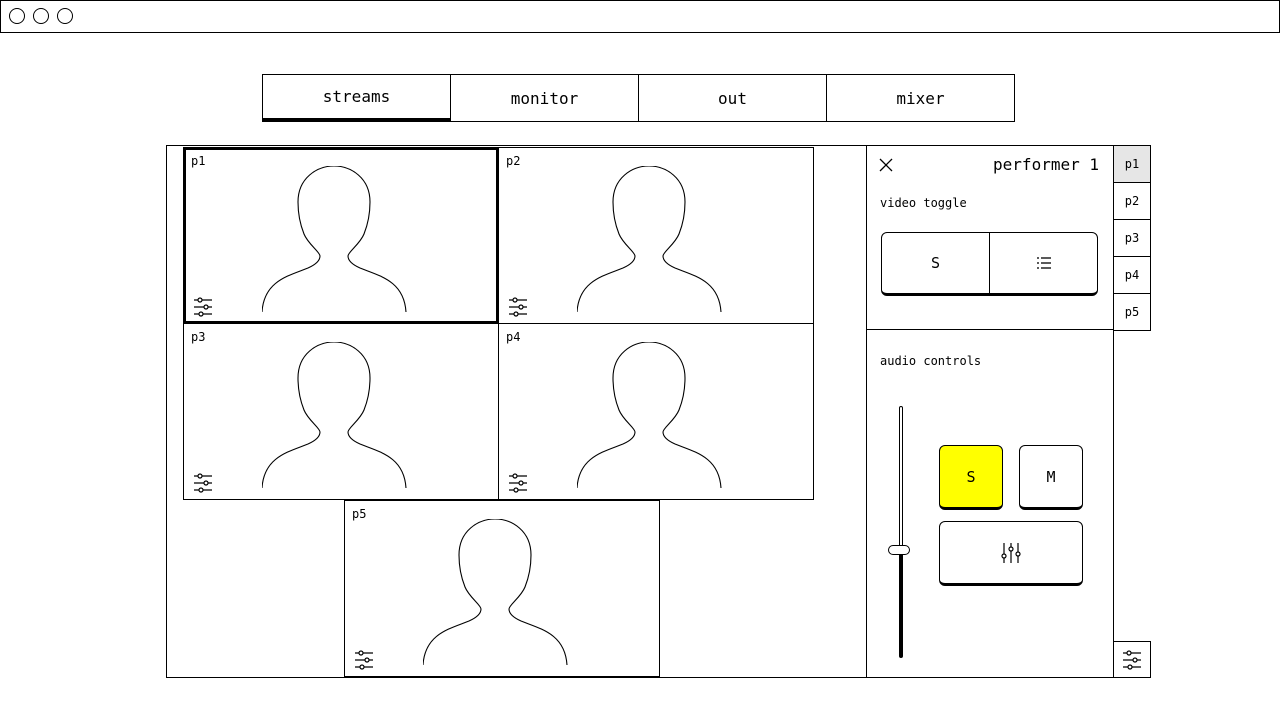 The image size is (1280, 720). What do you see at coordinates (17, 16) in the screenshot?
I see `window-close-control` at bounding box center [17, 16].